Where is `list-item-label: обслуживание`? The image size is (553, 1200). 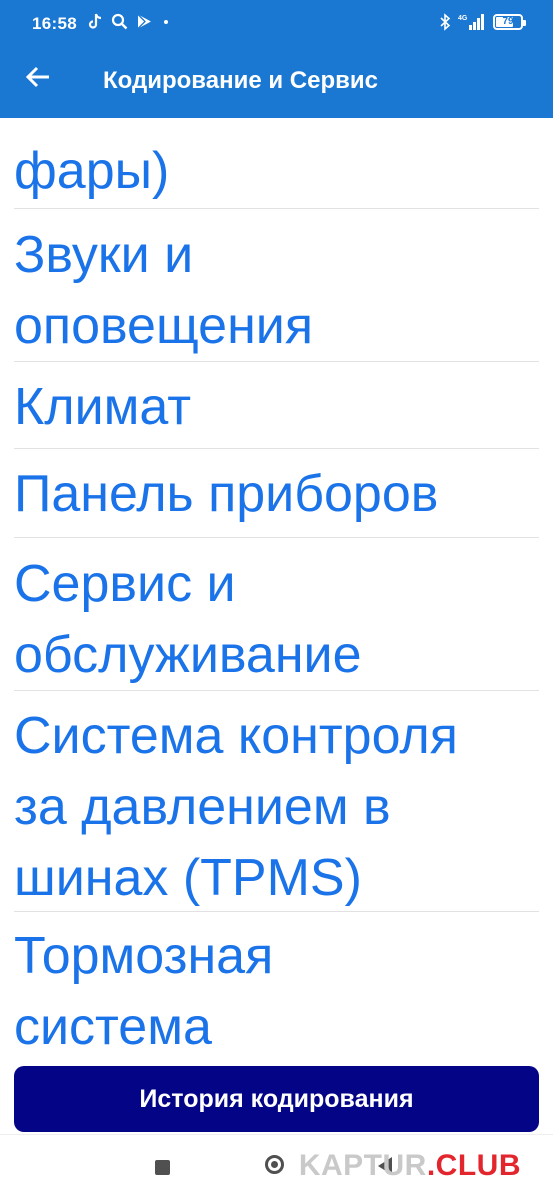
list-item-label: обслуживание is located at coordinates (188, 655).